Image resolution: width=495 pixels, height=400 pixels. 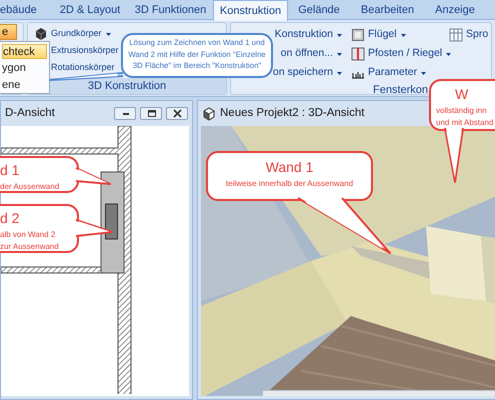 What do you see at coordinates (10, 170) in the screenshot?
I see `callout-title: d 1` at bounding box center [10, 170].